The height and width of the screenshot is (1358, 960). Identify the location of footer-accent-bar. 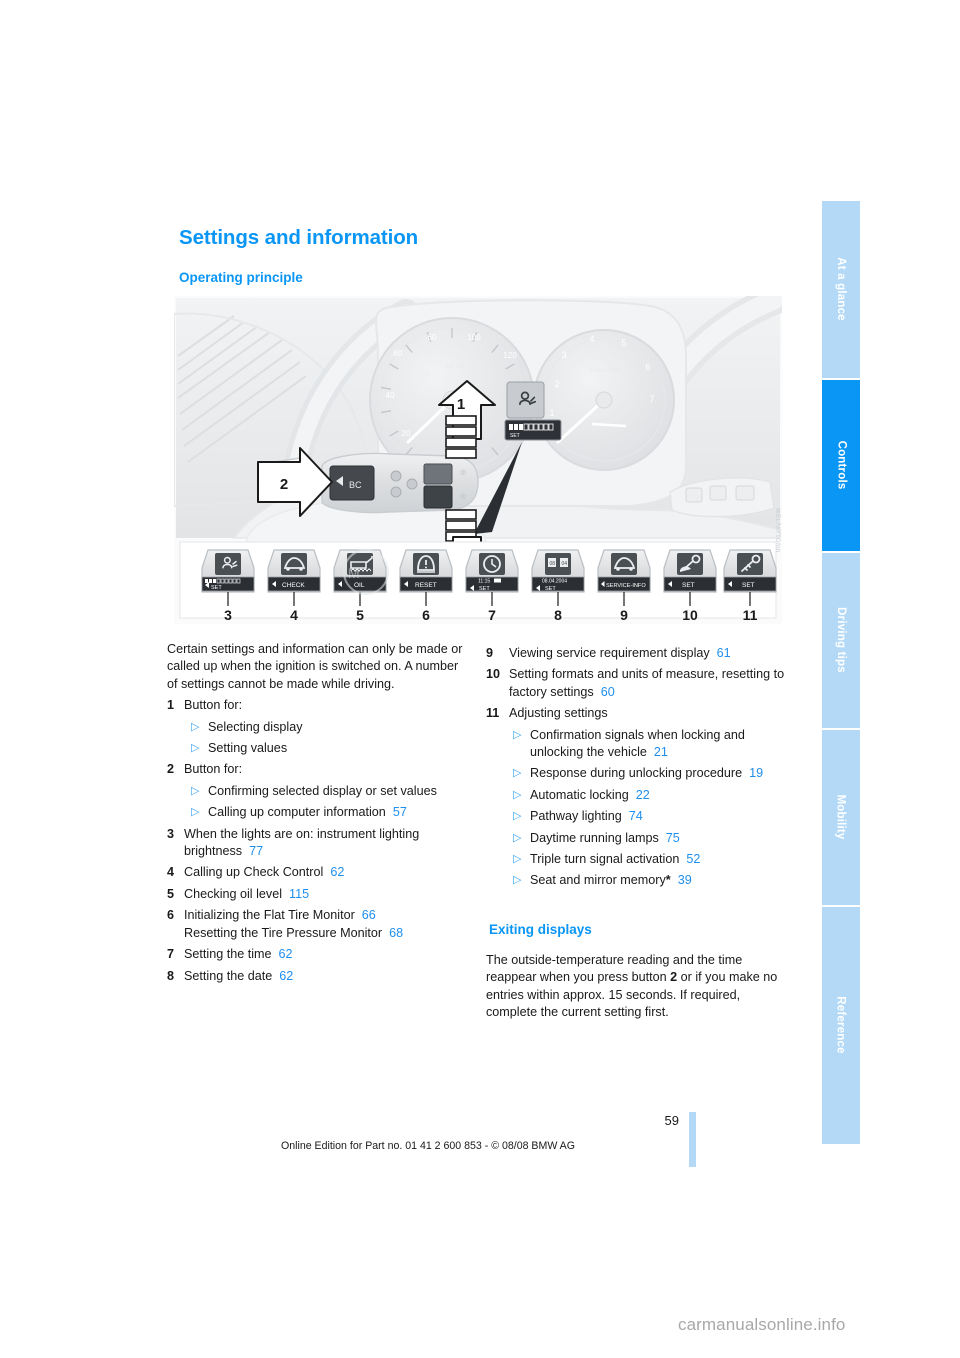
(692, 1139).